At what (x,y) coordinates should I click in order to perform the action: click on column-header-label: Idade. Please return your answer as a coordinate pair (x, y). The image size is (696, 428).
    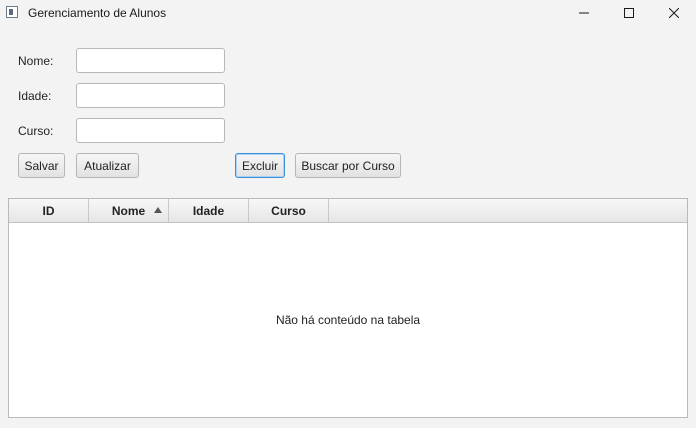
    Looking at the image, I should click on (208, 210).